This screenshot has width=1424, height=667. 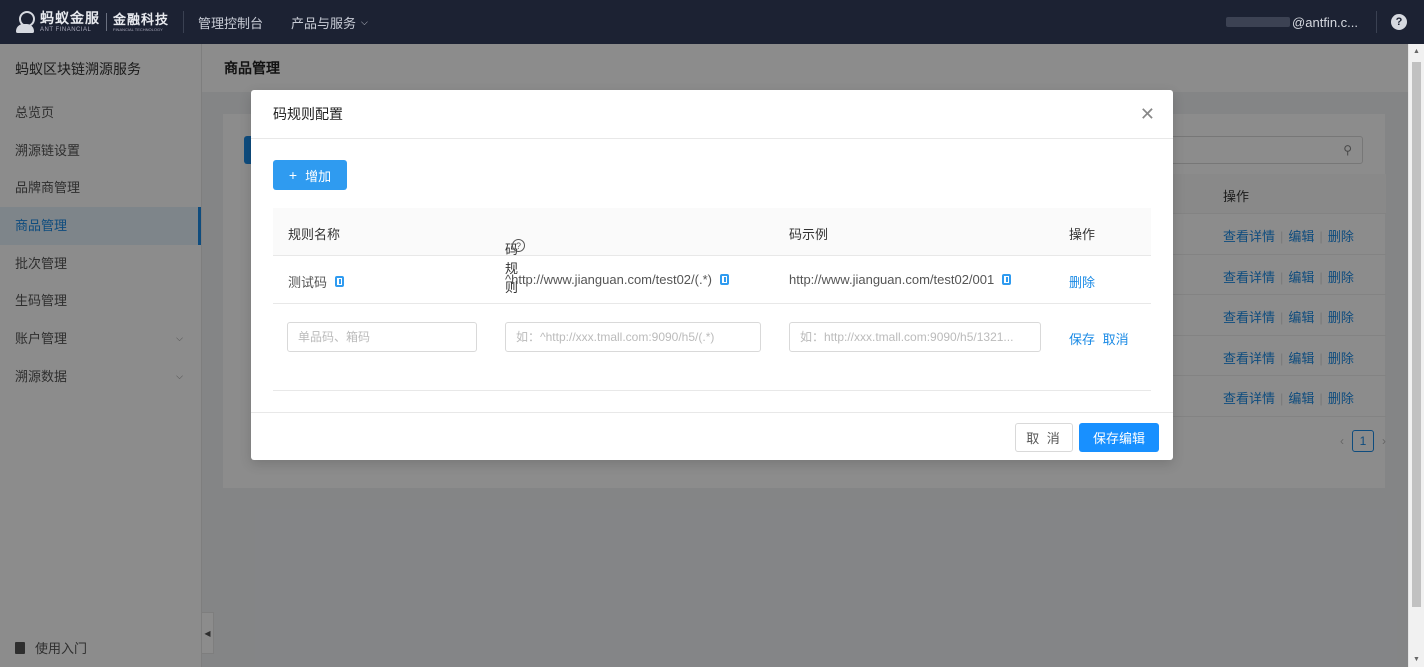 I want to click on rule-pattern-input, so click(x=633, y=337).